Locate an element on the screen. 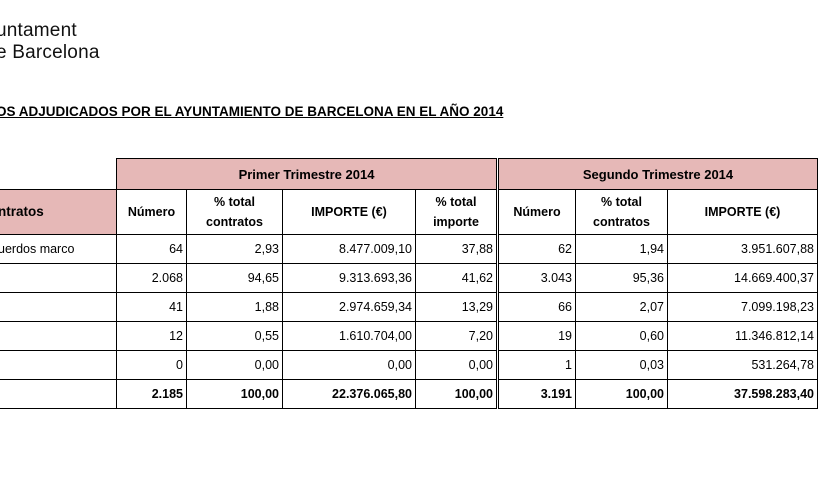  q2-cell: 3.043 is located at coordinates (536, 278).